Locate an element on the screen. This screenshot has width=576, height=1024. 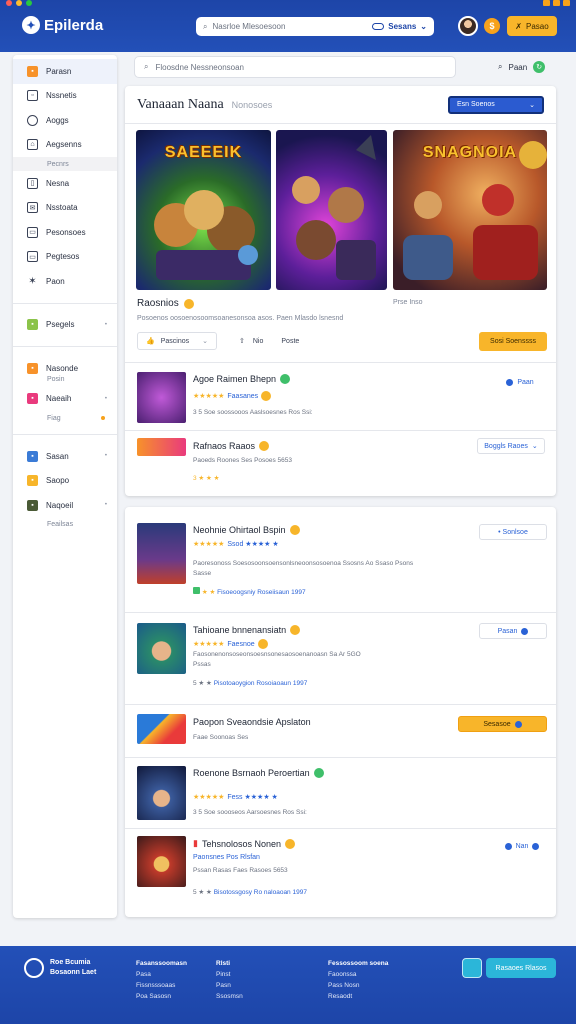
sidebar-group-5: ▪ Naqoeil • is located at coordinates (65, 505).